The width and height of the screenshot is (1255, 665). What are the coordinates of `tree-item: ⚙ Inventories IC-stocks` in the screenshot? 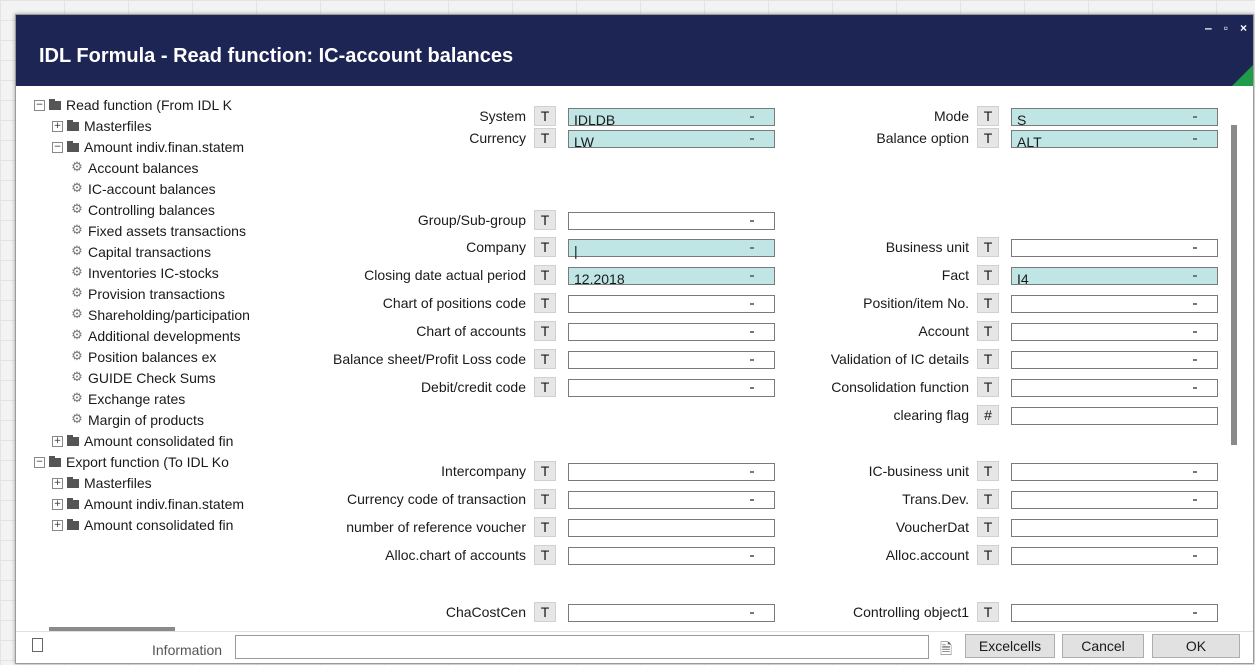 It's located at (144, 273).